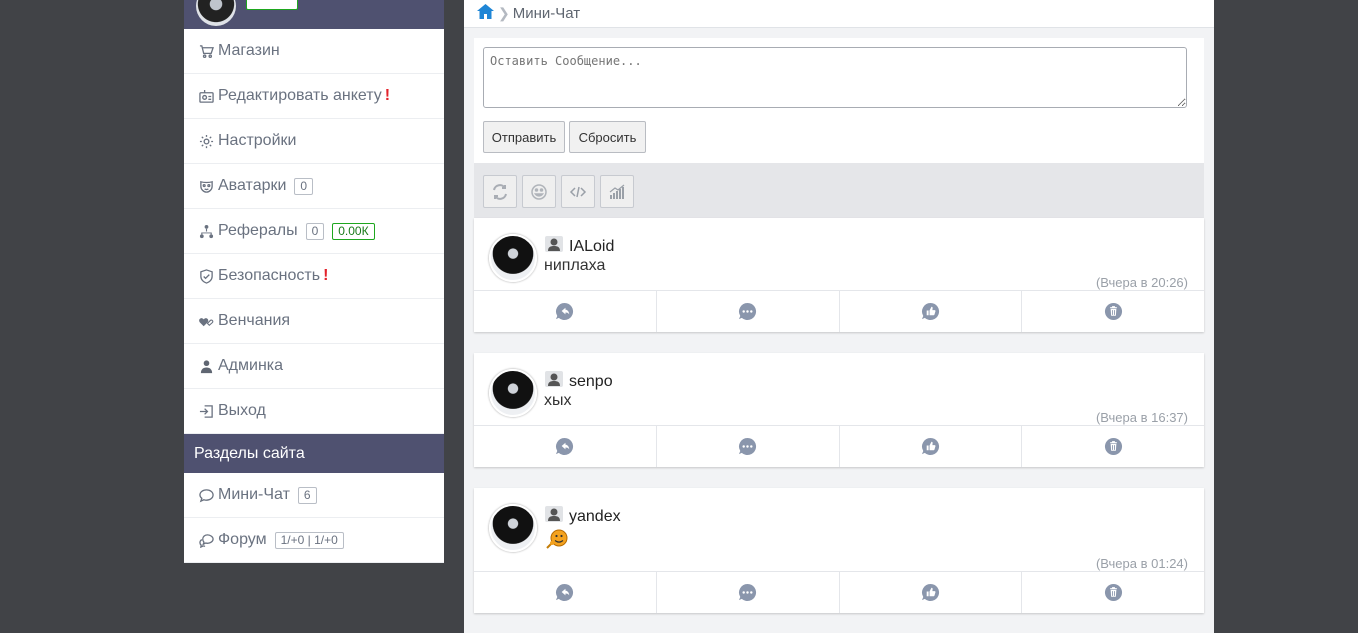  Describe the element at coordinates (251, 365) in the screenshot. I see `sidebar-item-label: Админка` at that location.